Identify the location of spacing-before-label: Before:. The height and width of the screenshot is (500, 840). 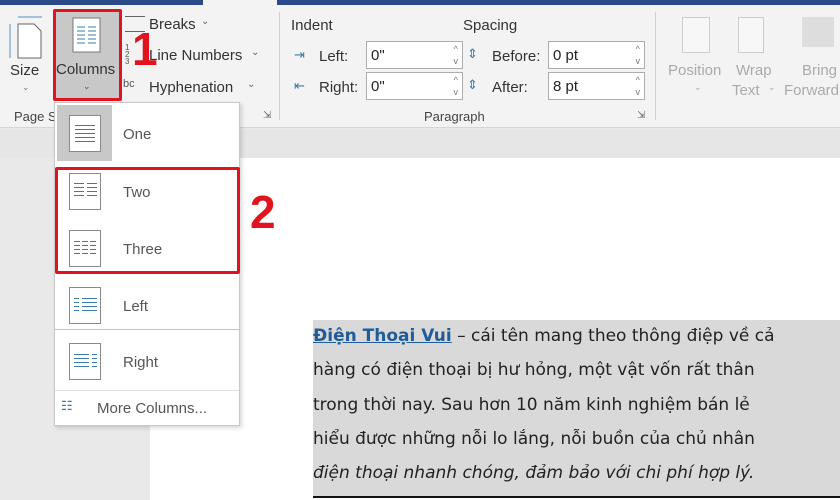
(516, 56).